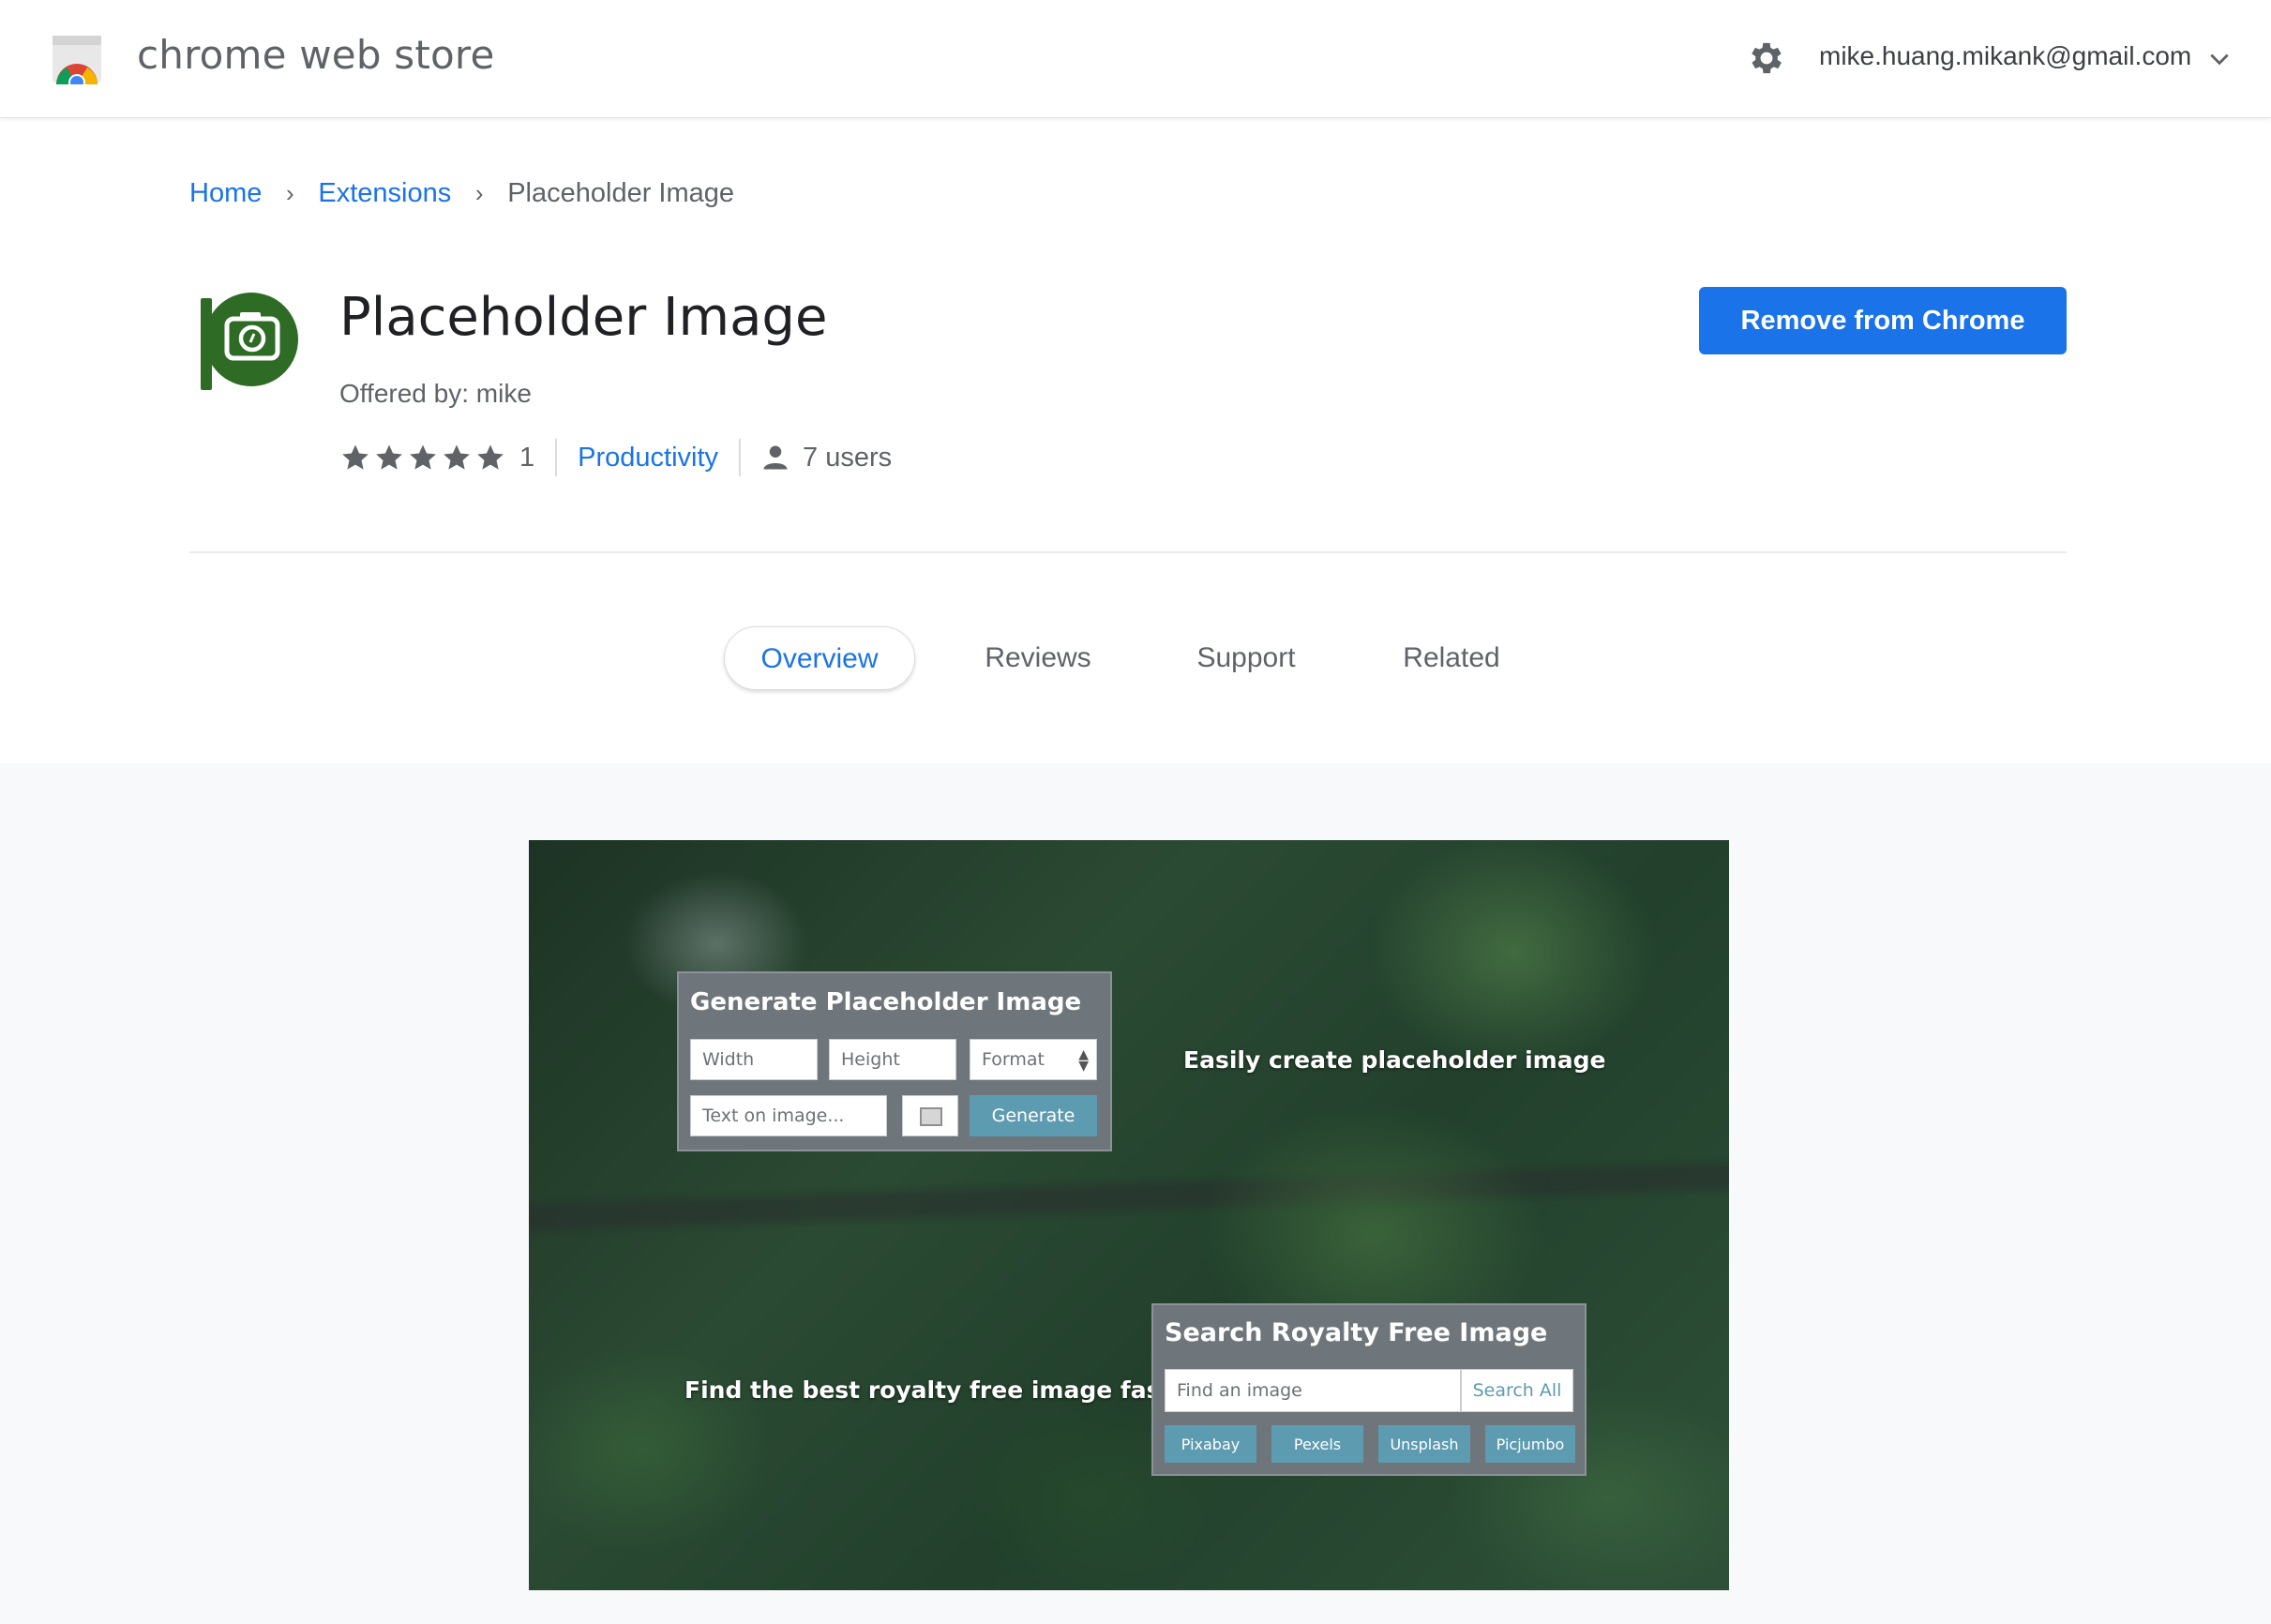 The width and height of the screenshot is (2271, 1624). I want to click on pexels-button: Pexels, so click(1317, 1444).